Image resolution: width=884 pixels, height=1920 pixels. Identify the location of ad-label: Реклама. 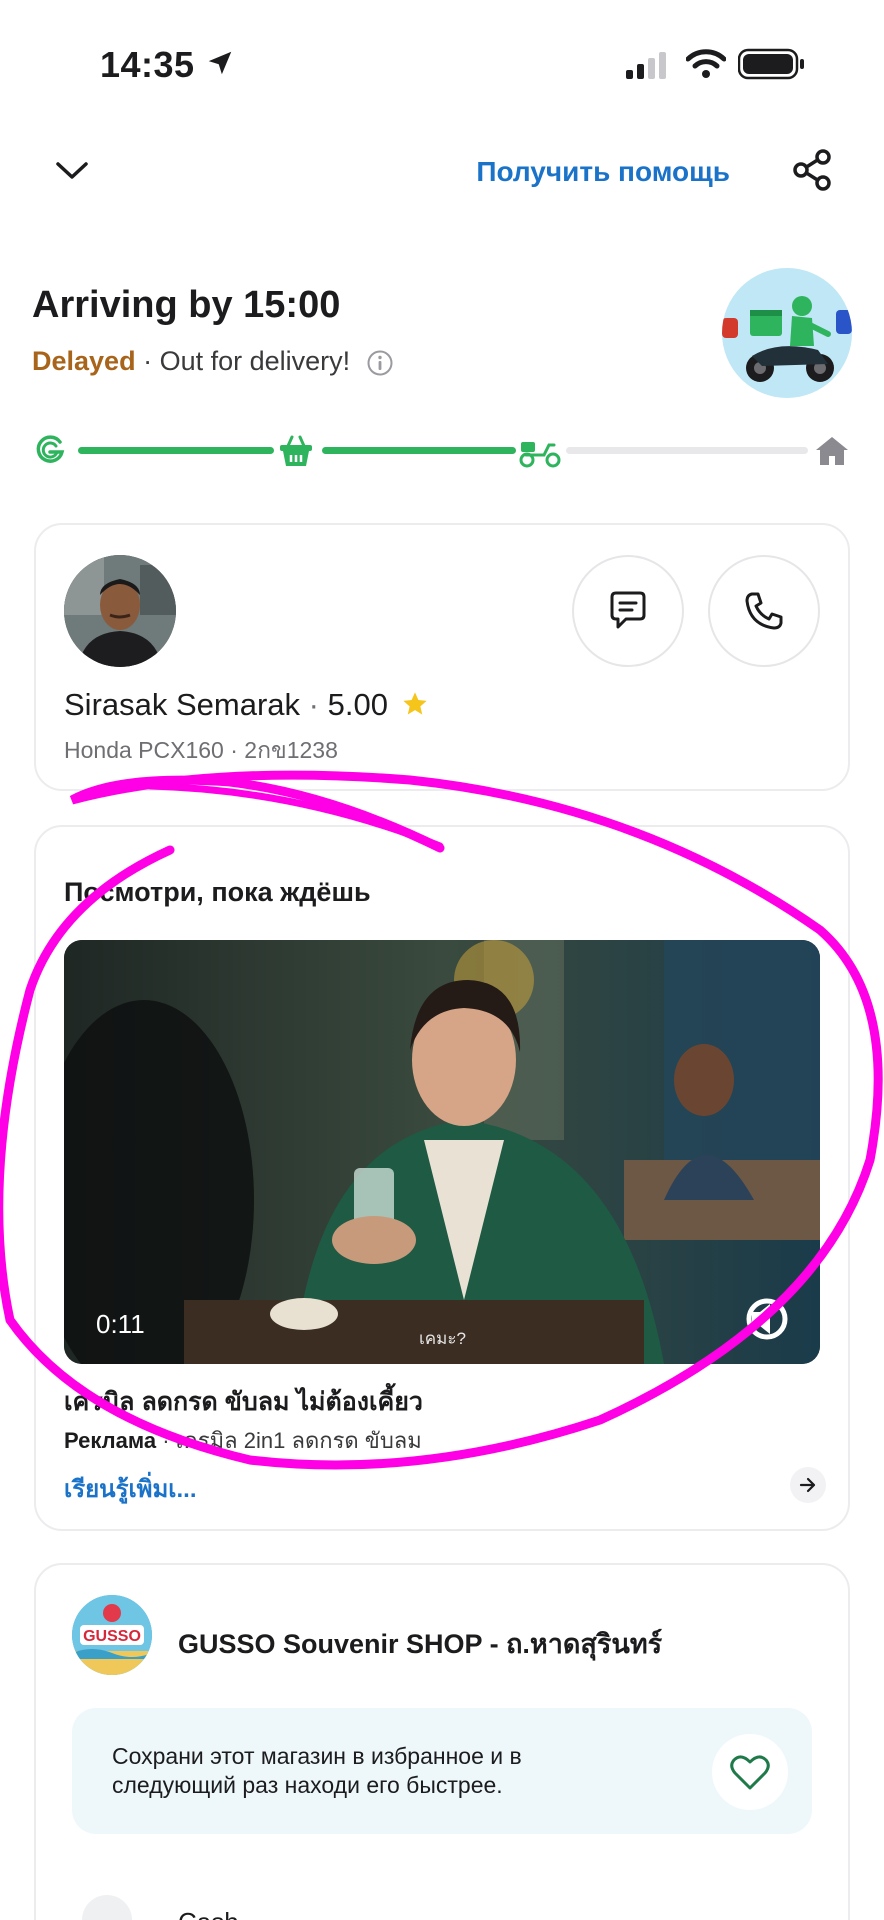
(110, 1440).